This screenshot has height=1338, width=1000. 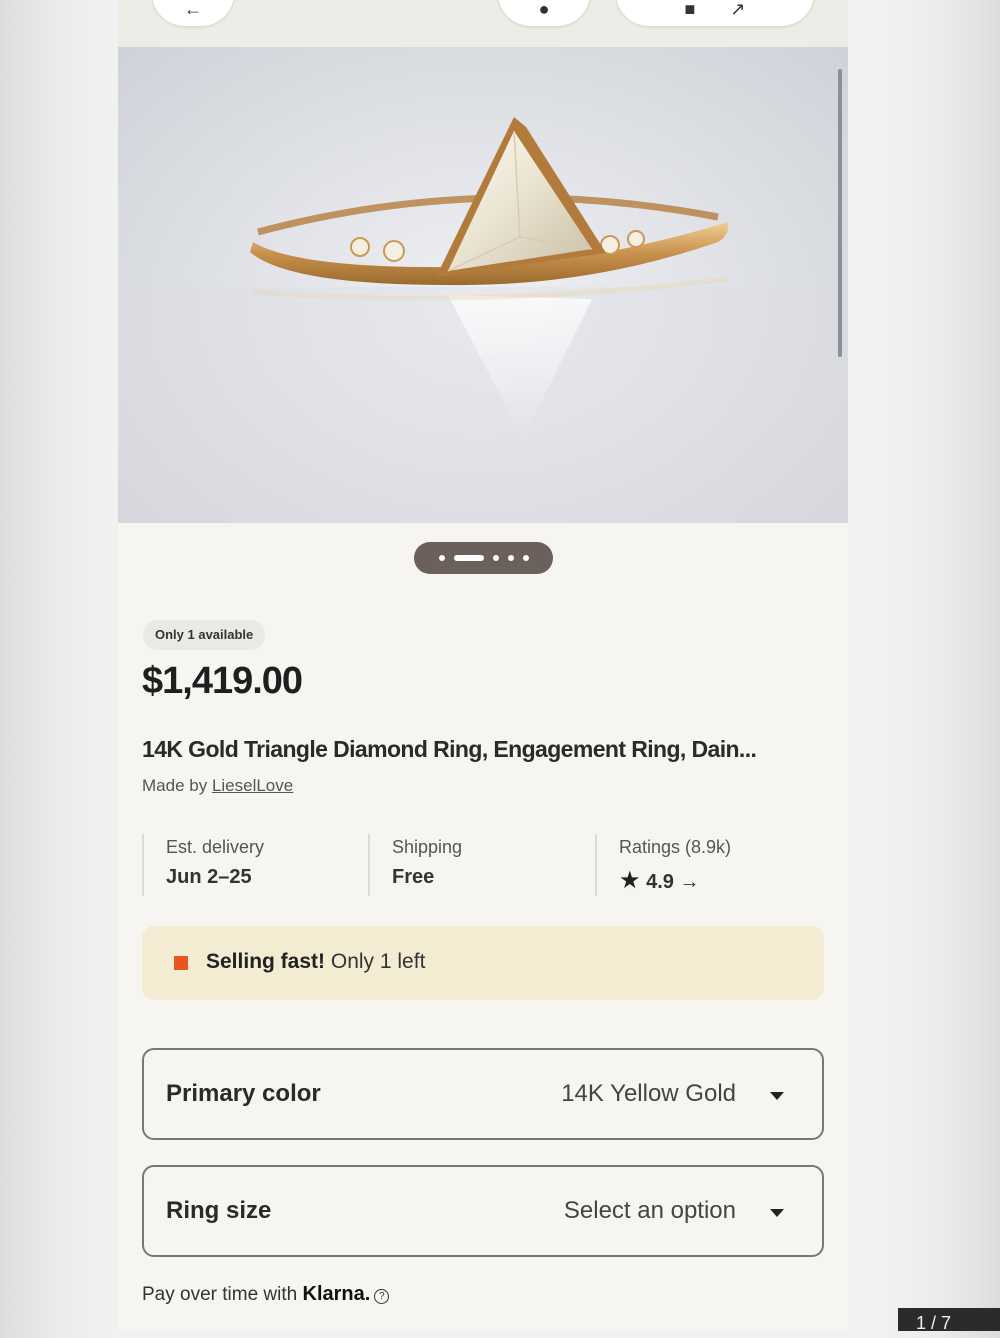 I want to click on carousel-indicator, so click(x=483, y=558).